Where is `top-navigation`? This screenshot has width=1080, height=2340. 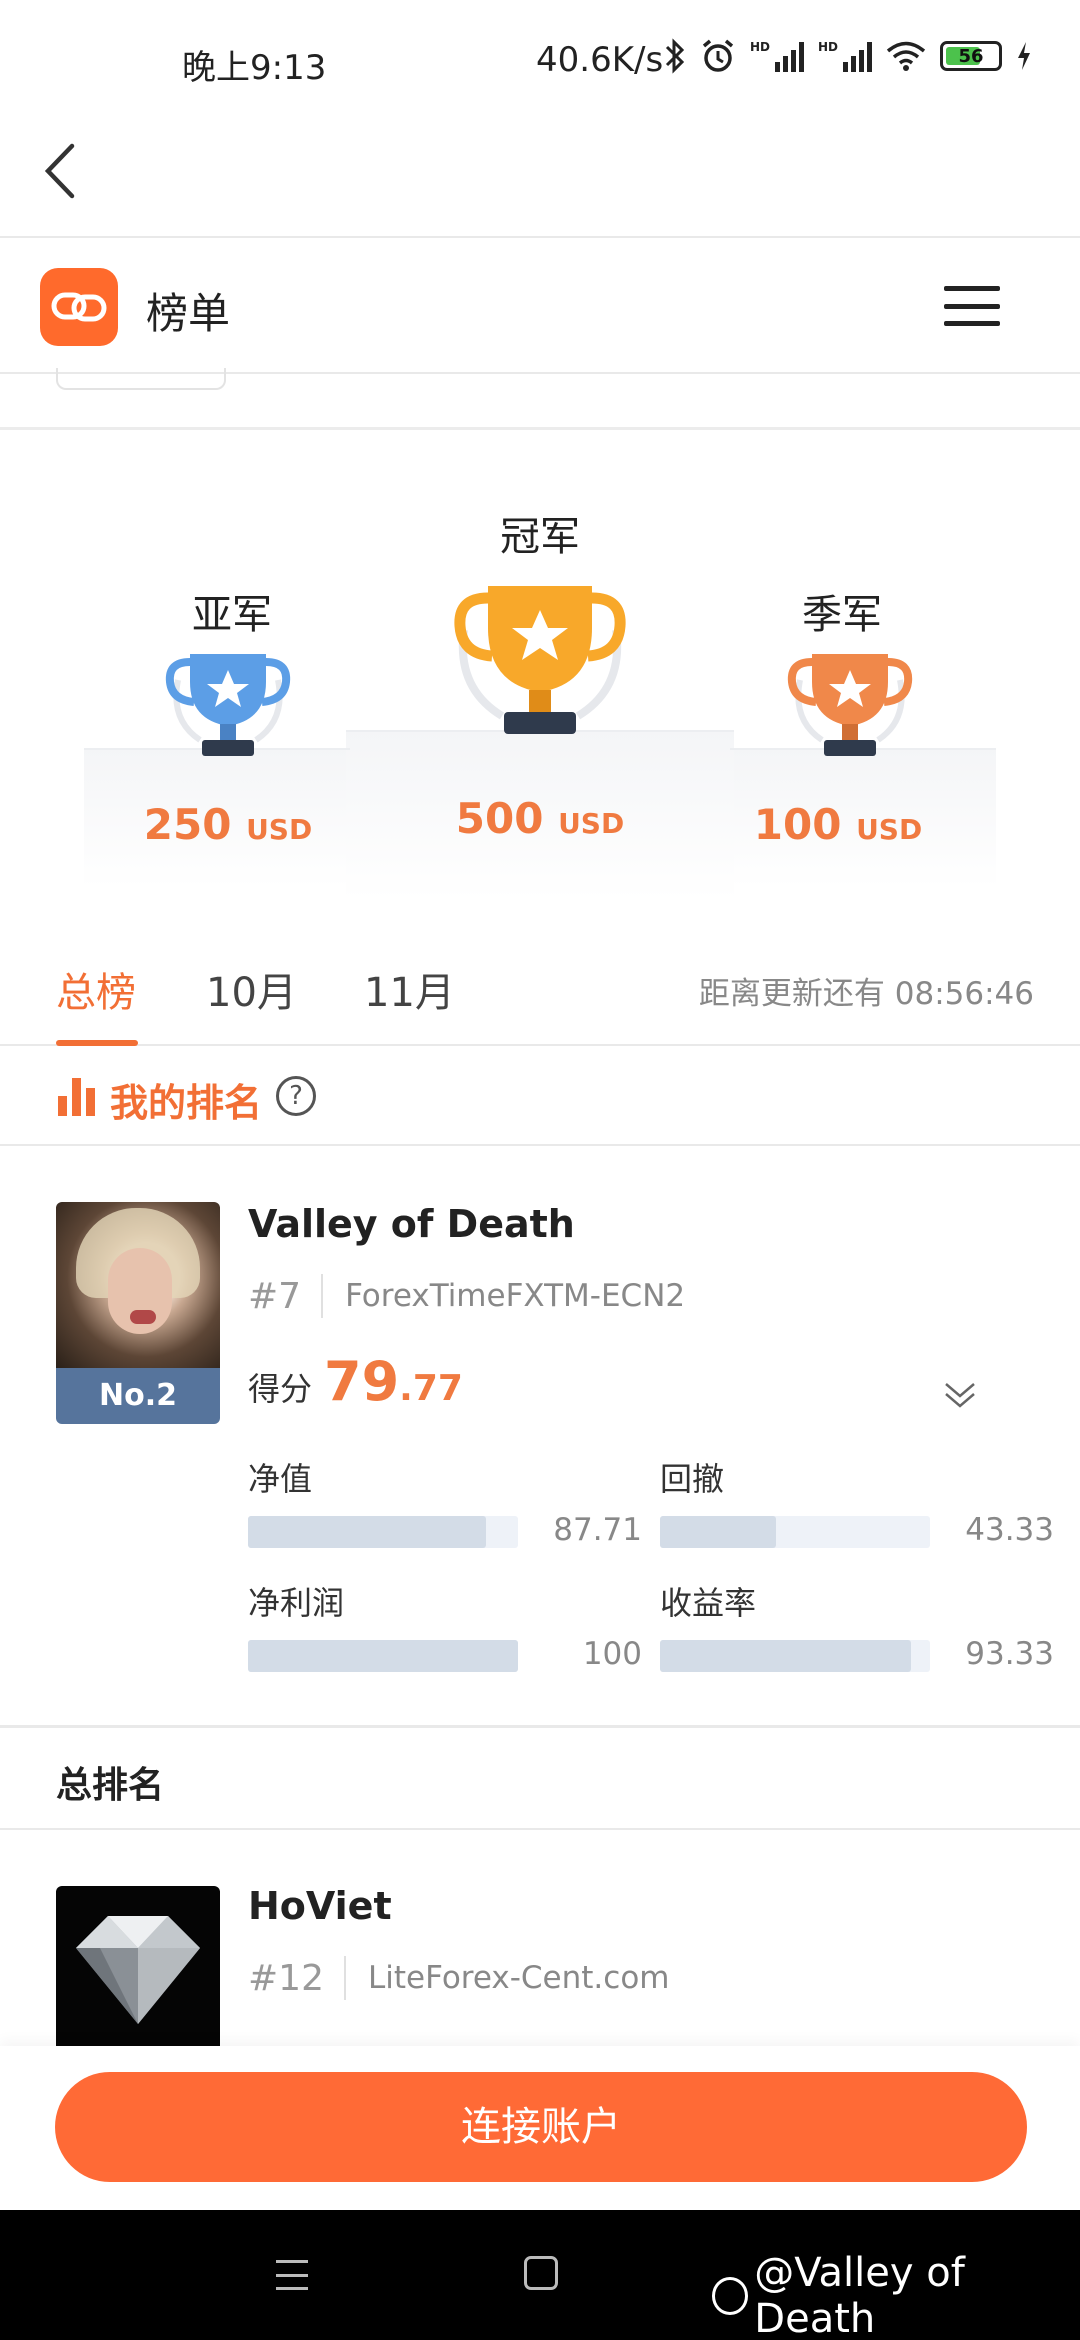 top-navigation is located at coordinates (540, 179).